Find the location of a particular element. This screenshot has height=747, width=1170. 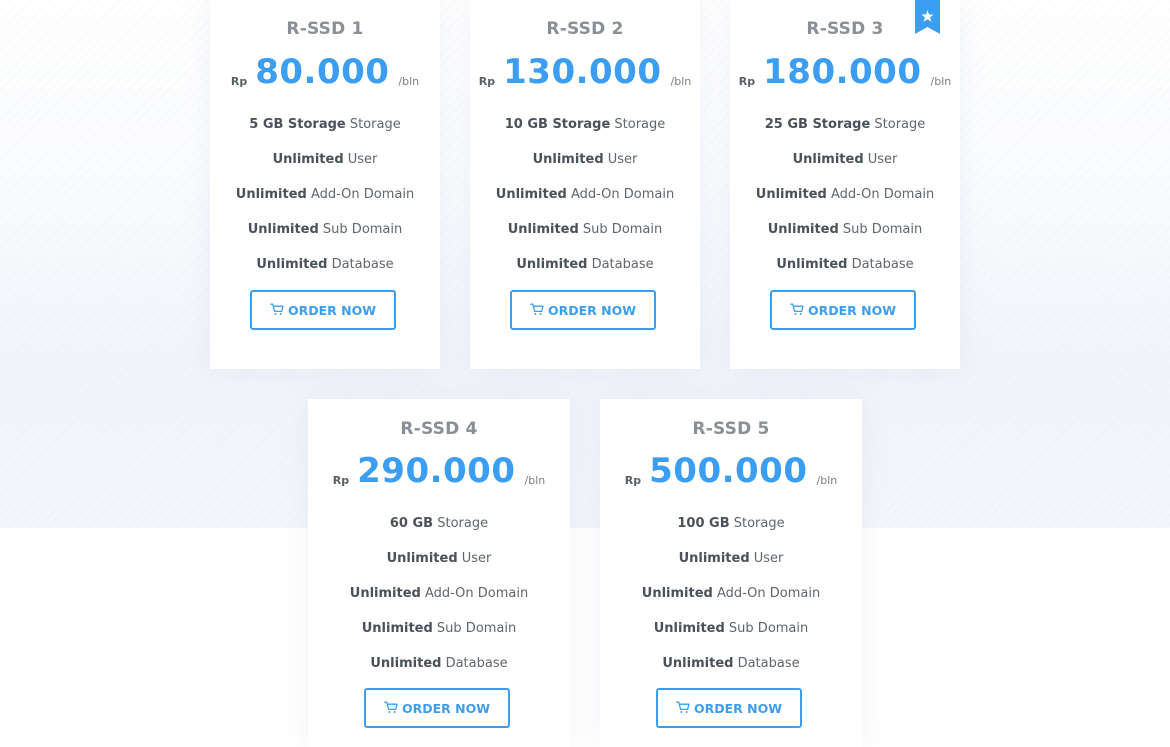

price-row: Rp 130.000 /bln is located at coordinates (585, 77).